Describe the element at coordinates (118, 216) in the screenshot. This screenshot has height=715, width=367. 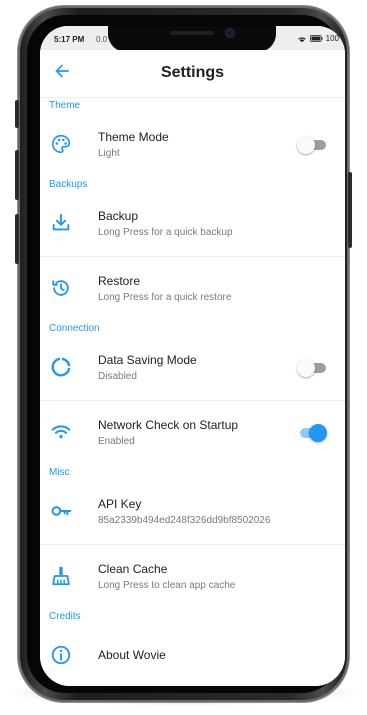
I see `setting-title: Backup` at that location.